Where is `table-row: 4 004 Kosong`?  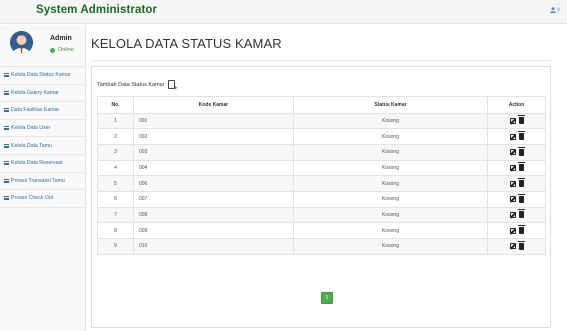 table-row: 4 004 Kosong is located at coordinates (321, 168).